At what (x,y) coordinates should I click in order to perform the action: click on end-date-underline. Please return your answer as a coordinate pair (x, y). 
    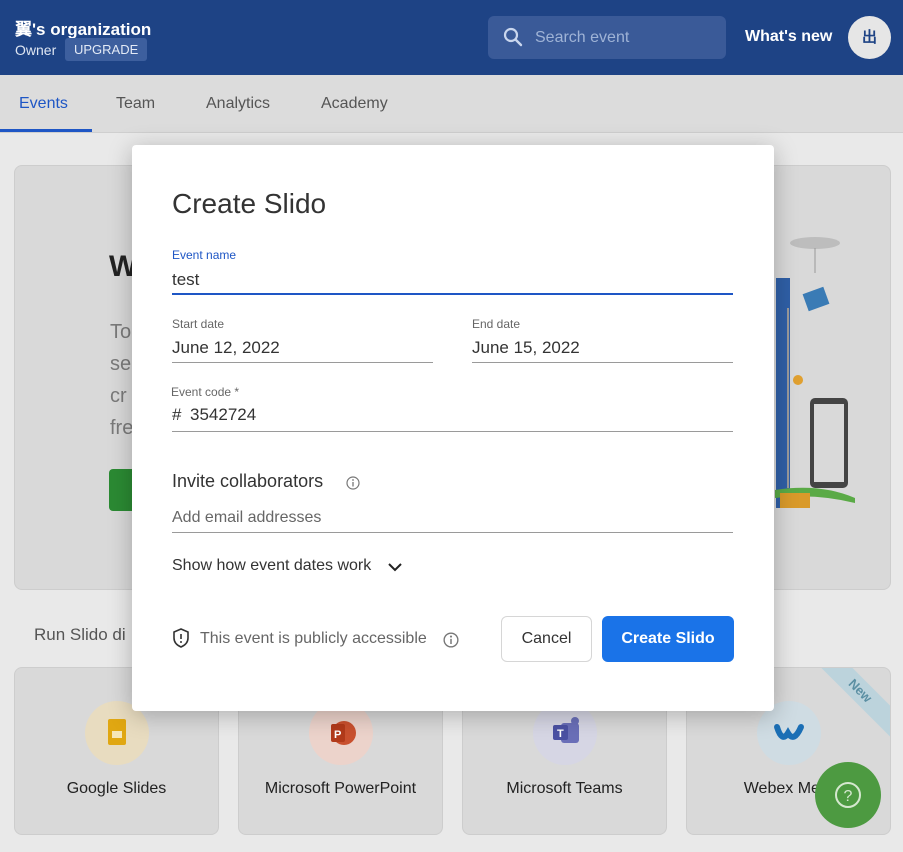
    Looking at the image, I should click on (602, 362).